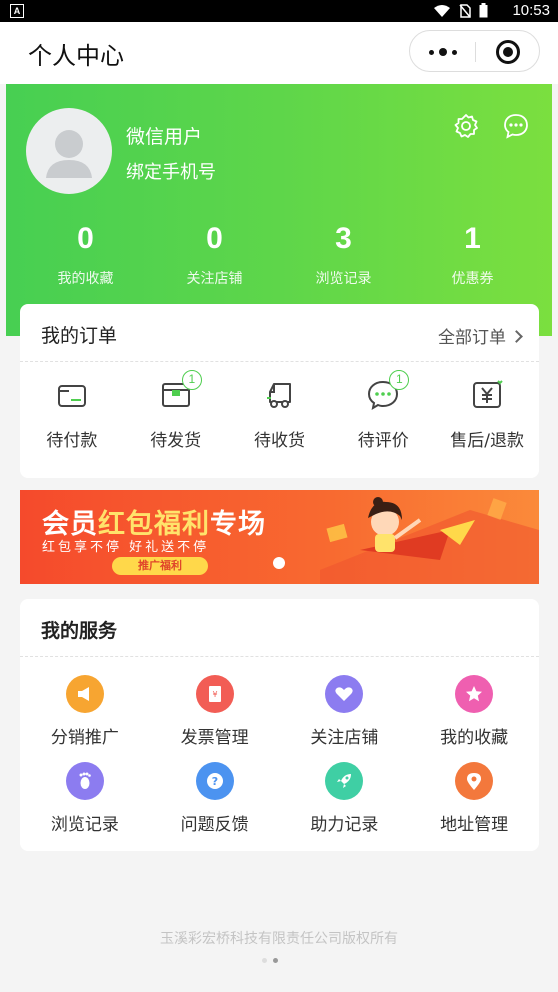 This screenshot has width=558, height=992. I want to click on miniprogram-capsule, so click(474, 51).